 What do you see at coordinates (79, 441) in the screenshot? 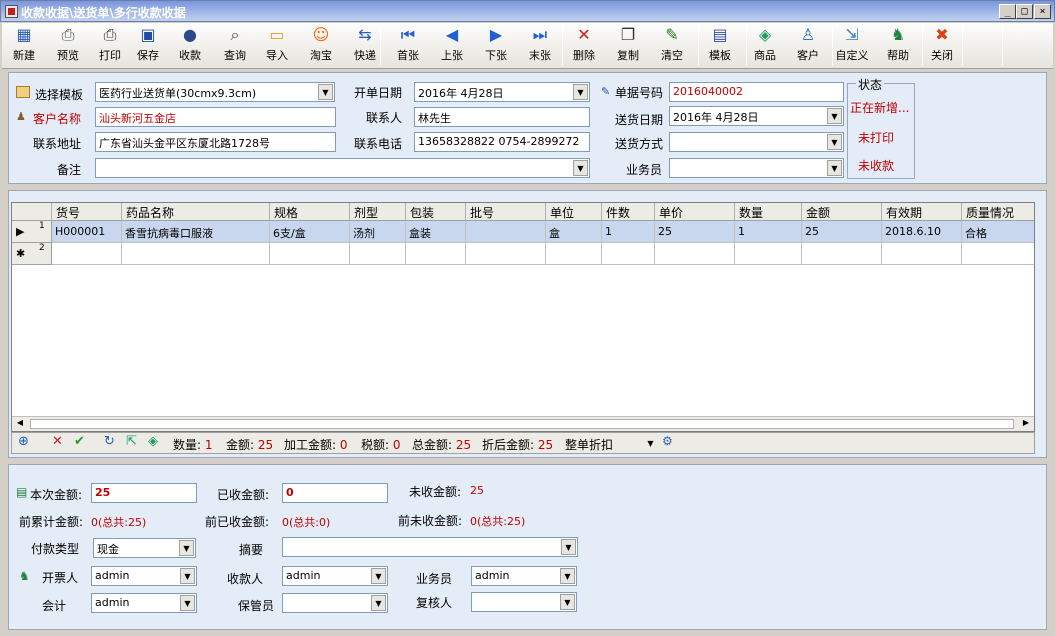
I see `confirm-icon: ✔` at bounding box center [79, 441].